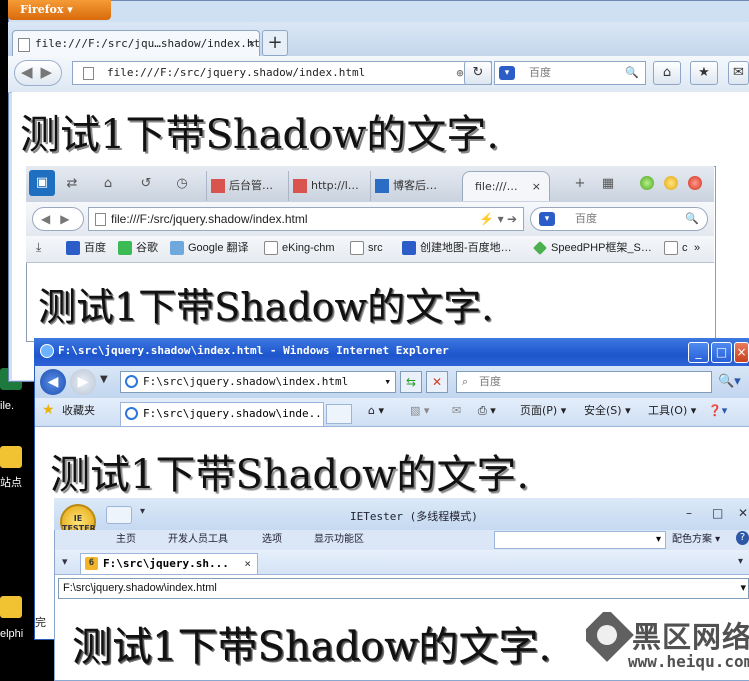 The width and height of the screenshot is (749, 681). What do you see at coordinates (695, 183) in the screenshot?
I see `close-button` at bounding box center [695, 183].